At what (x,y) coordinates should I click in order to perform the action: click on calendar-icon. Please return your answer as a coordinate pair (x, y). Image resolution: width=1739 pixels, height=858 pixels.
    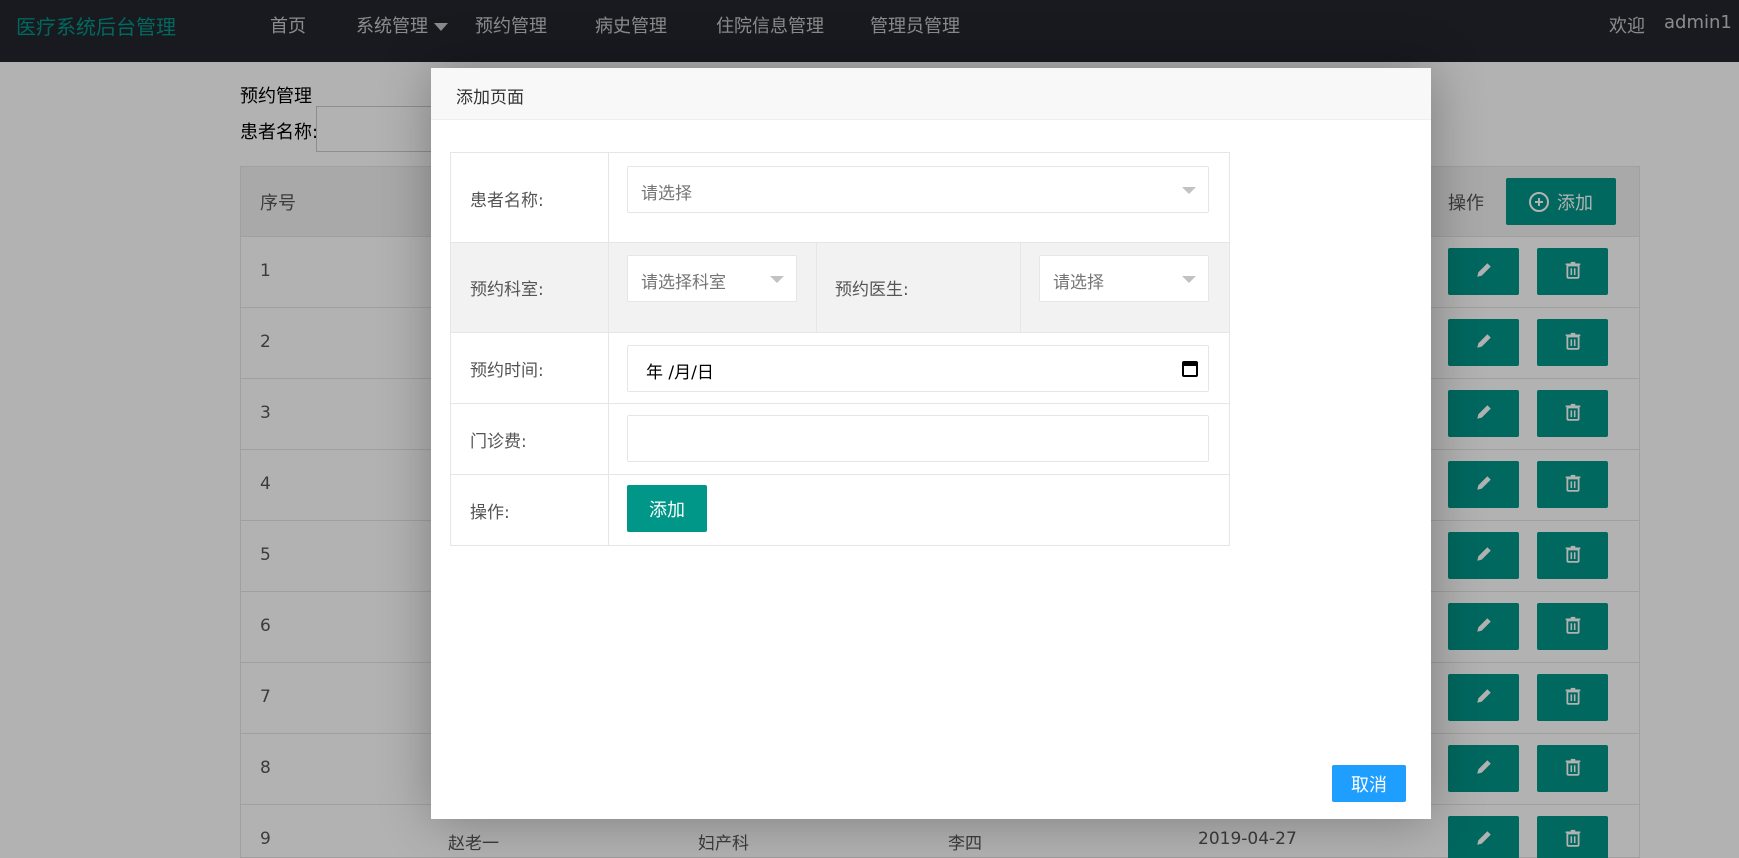
    Looking at the image, I should click on (1190, 369).